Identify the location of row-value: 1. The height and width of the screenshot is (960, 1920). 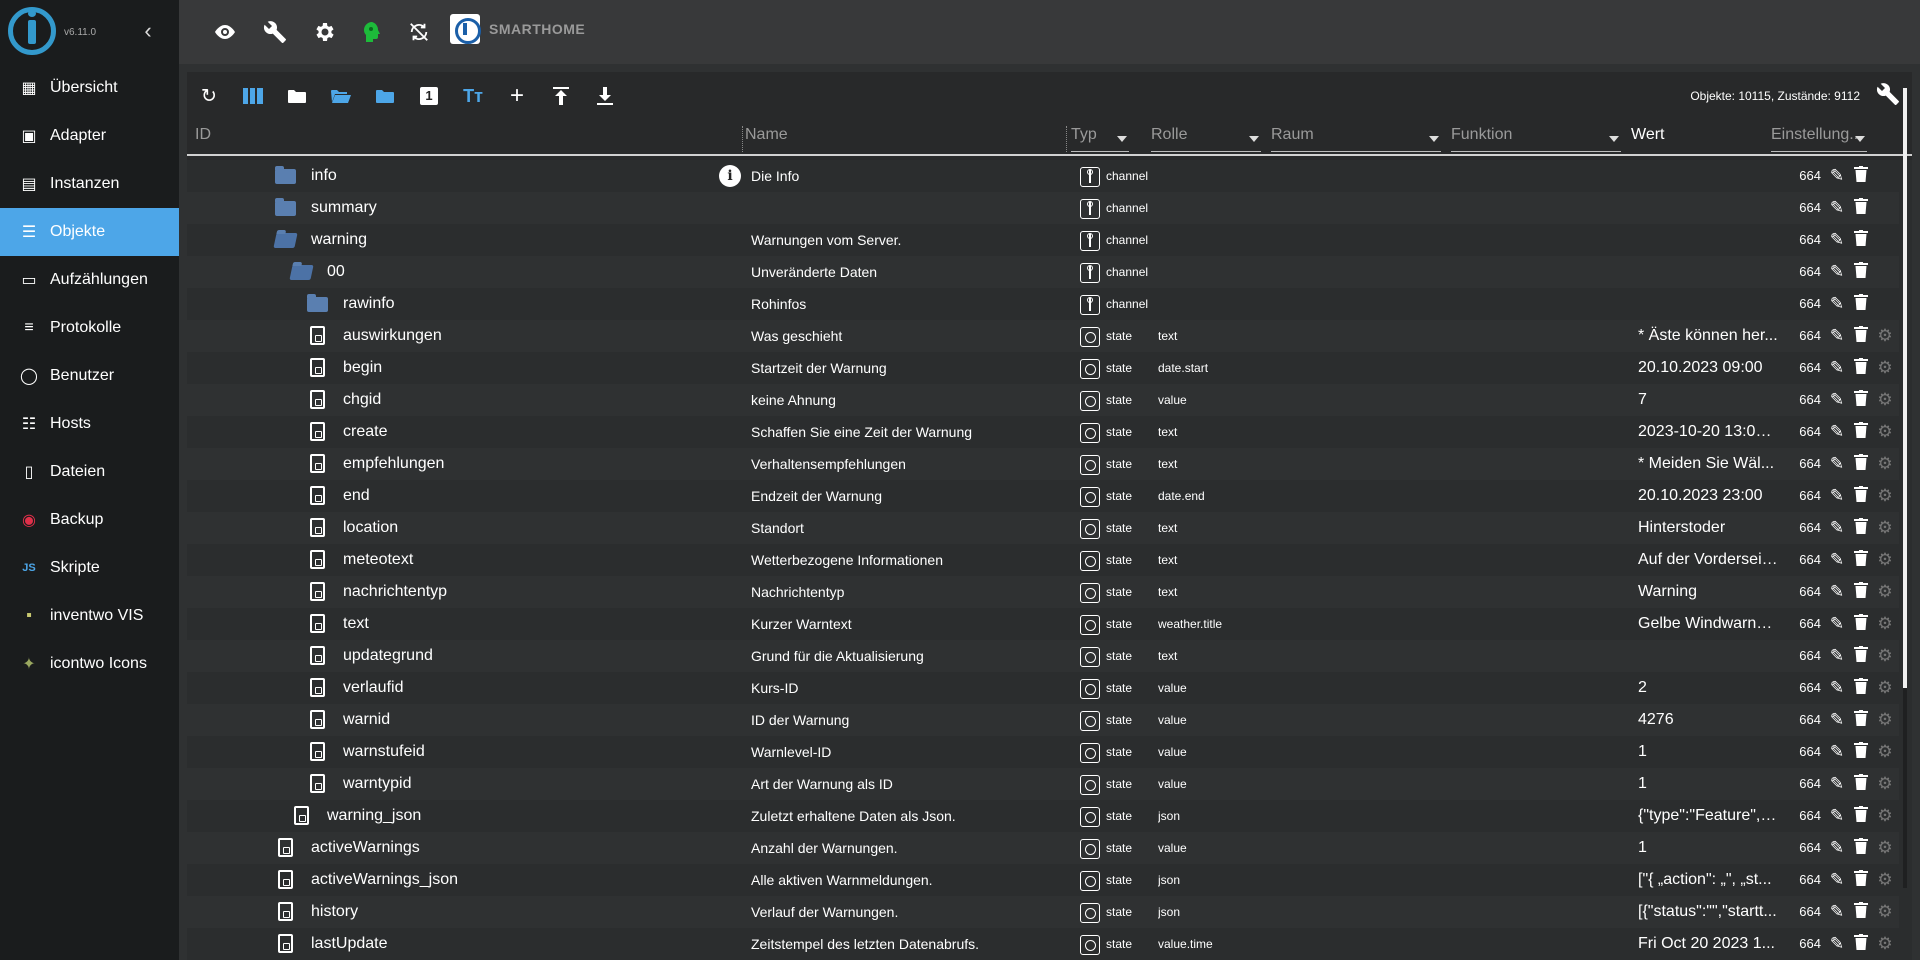
(1708, 784).